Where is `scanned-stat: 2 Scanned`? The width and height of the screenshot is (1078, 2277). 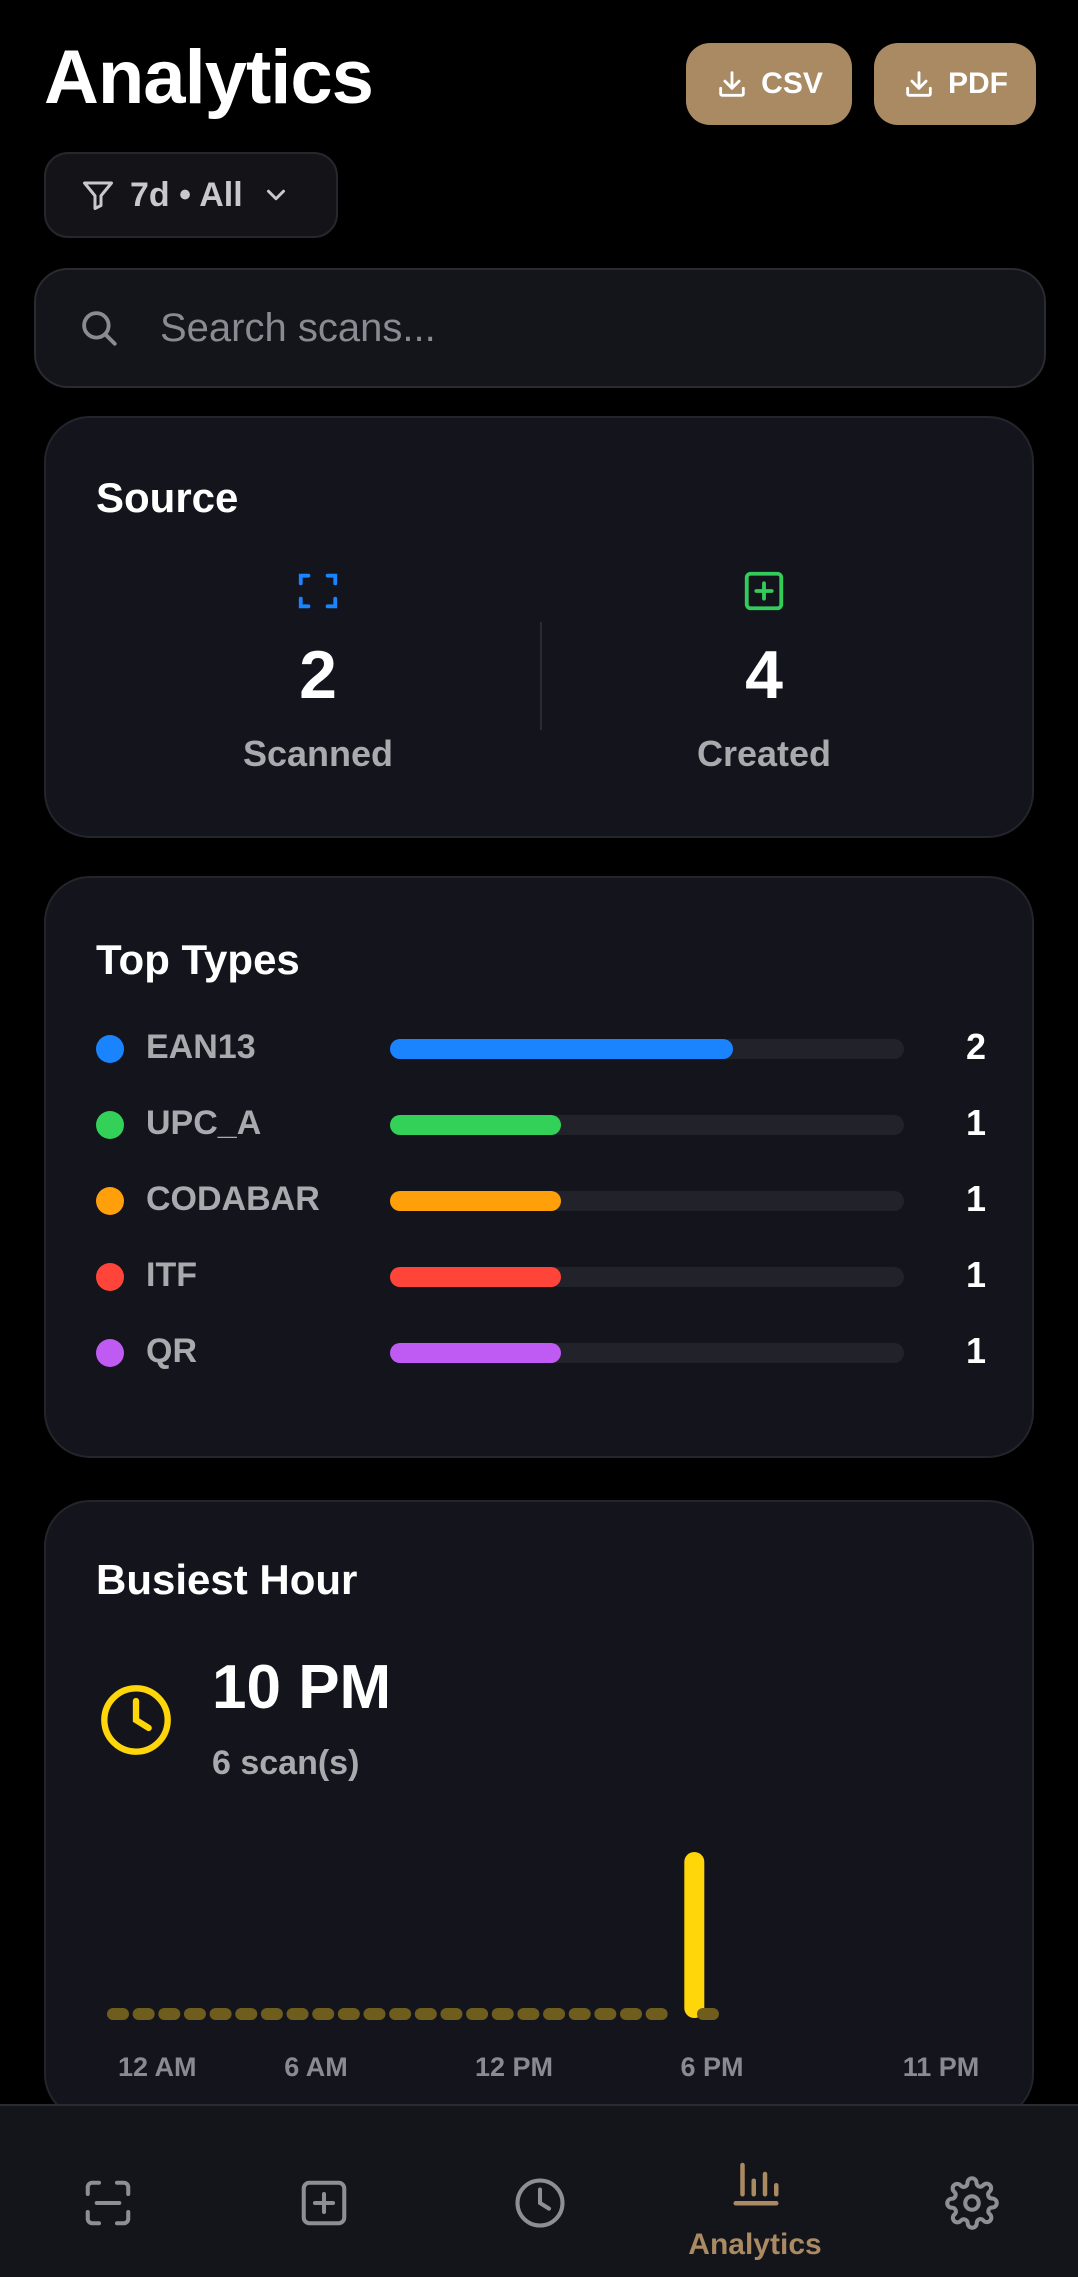
scanned-stat: 2 Scanned is located at coordinates (318, 671).